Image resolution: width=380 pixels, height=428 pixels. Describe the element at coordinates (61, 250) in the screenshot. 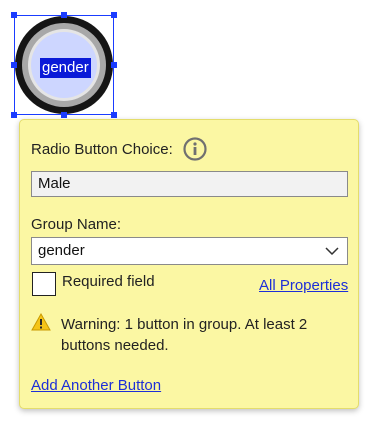

I see `group-name-value: gender` at that location.